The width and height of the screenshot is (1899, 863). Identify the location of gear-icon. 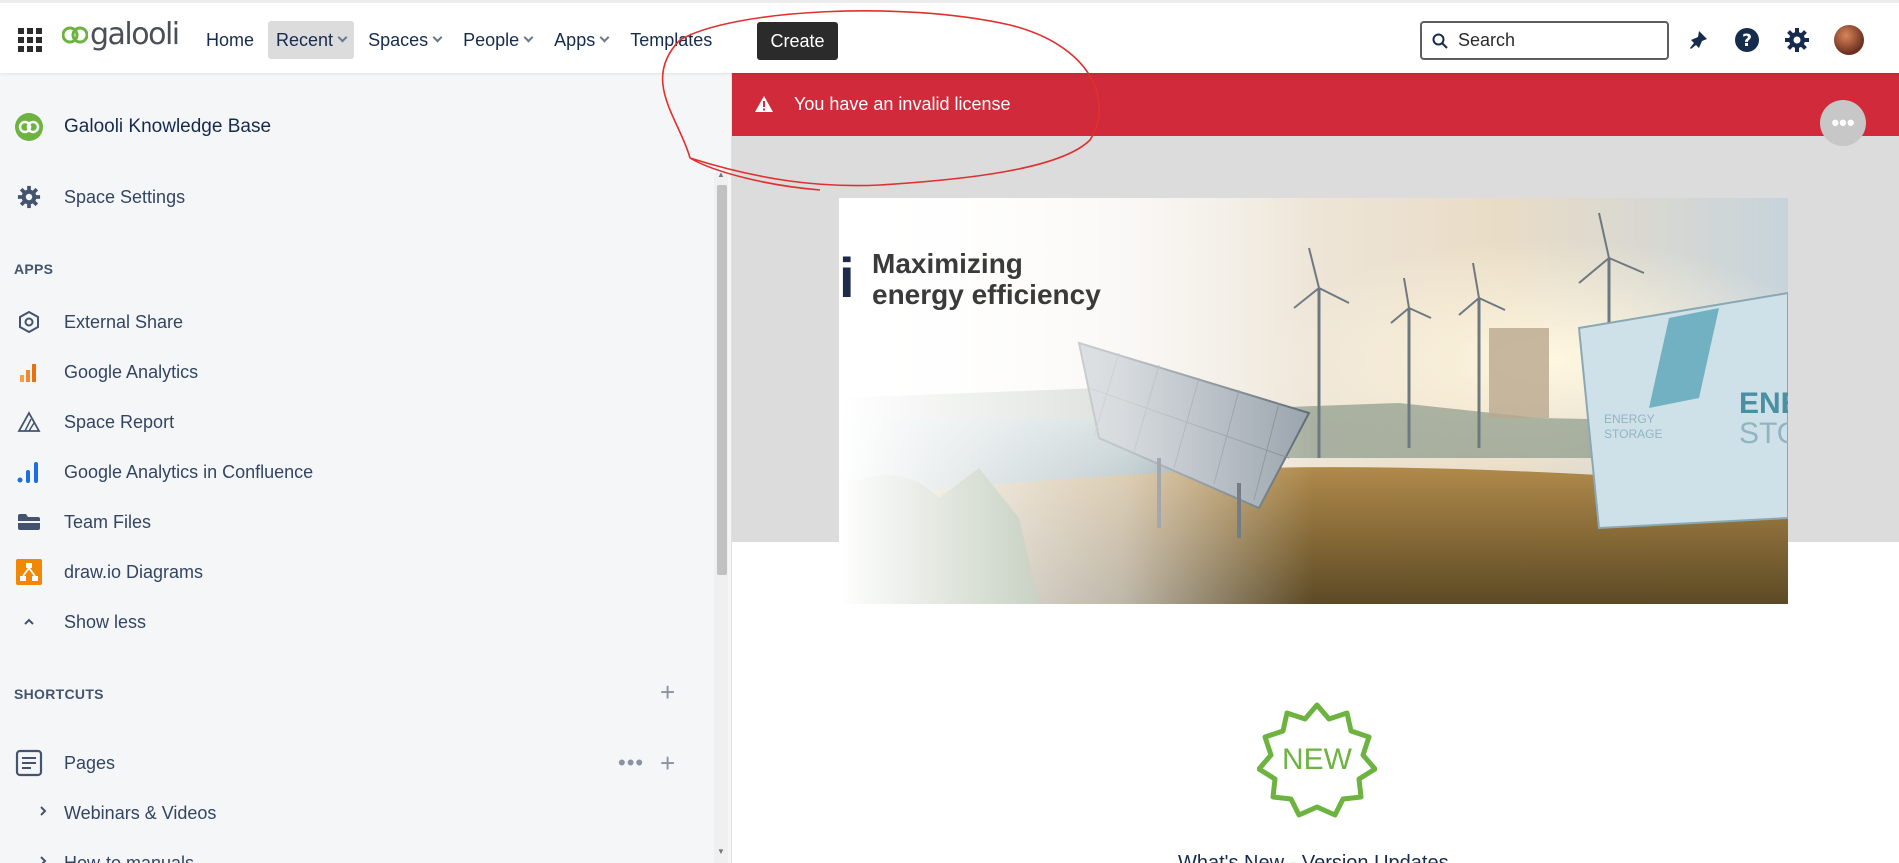
(29, 197).